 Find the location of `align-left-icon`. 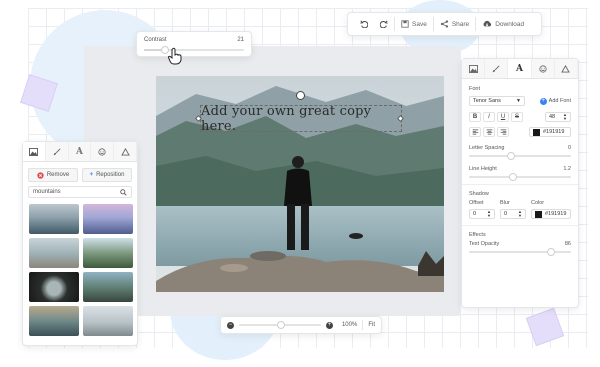

align-left-icon is located at coordinates (475, 132).